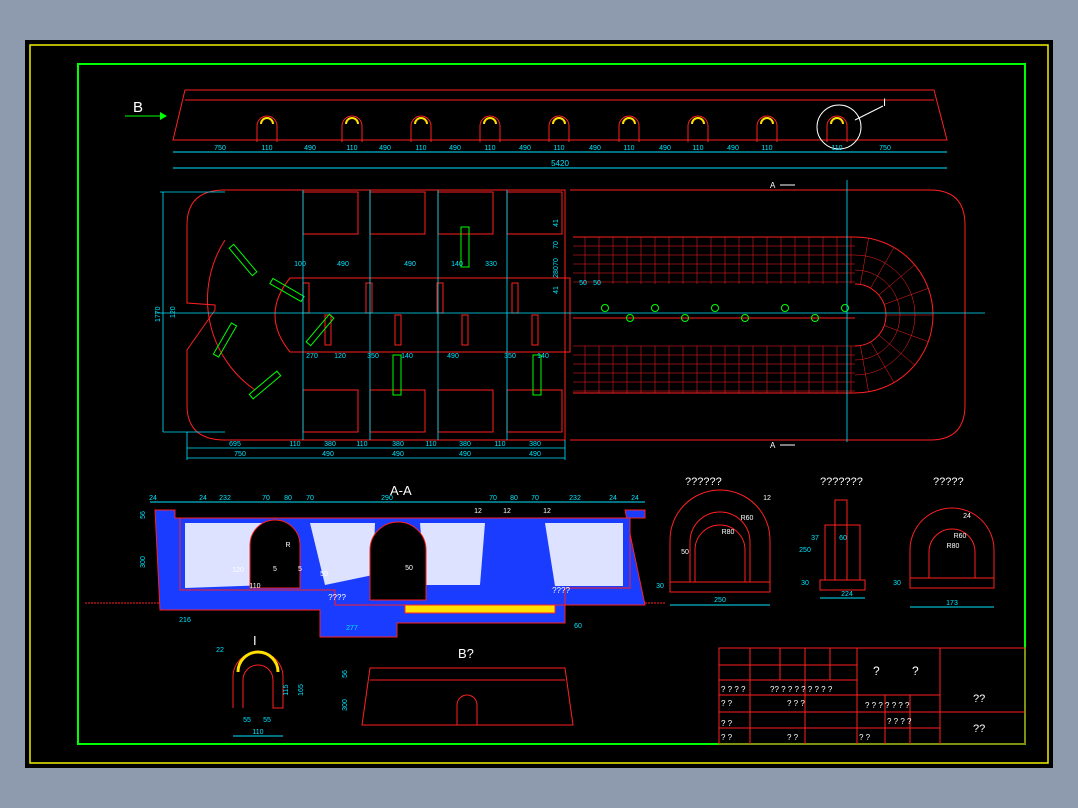 The width and height of the screenshot is (1078, 808). I want to click on view-b-dim: 300, so click(345, 705).